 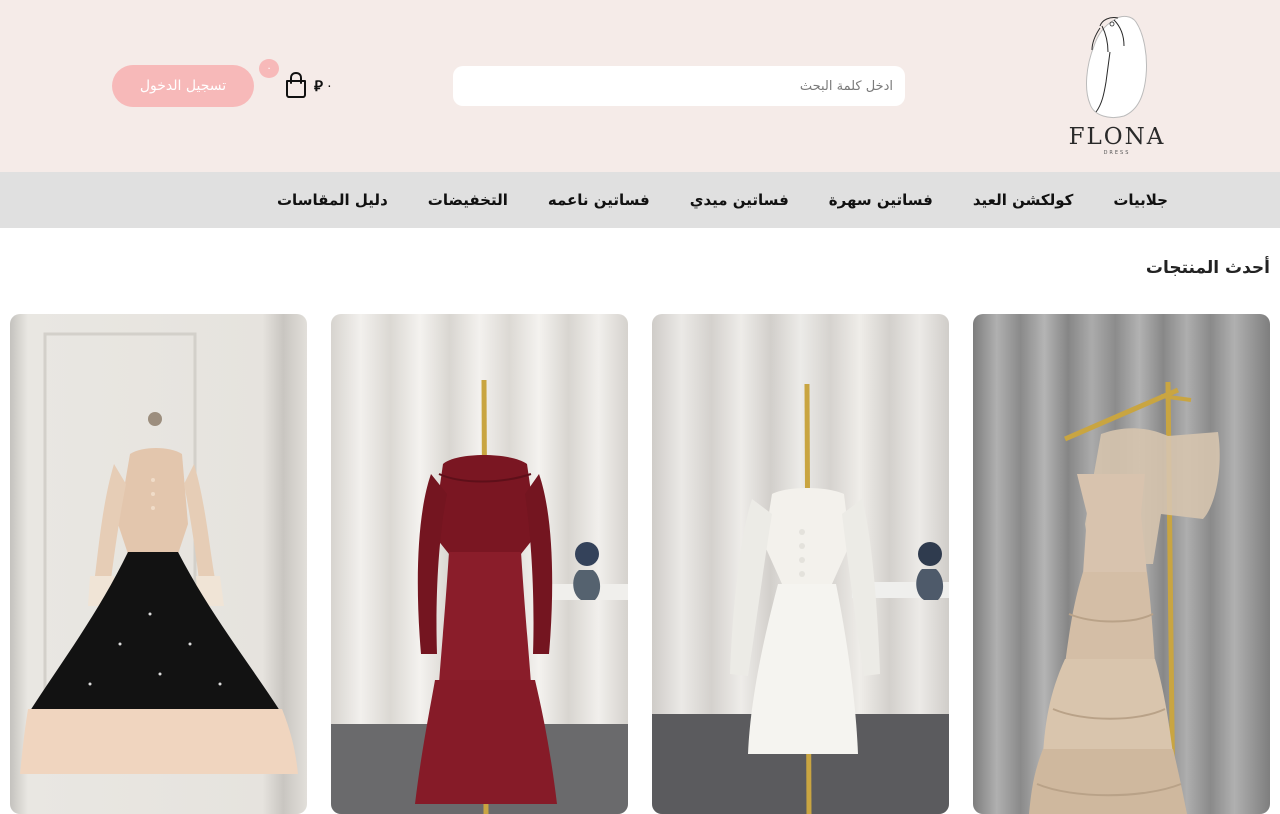 What do you see at coordinates (1140, 200) in the screenshot?
I see `nav-item-jalabiyat: جلابيات` at bounding box center [1140, 200].